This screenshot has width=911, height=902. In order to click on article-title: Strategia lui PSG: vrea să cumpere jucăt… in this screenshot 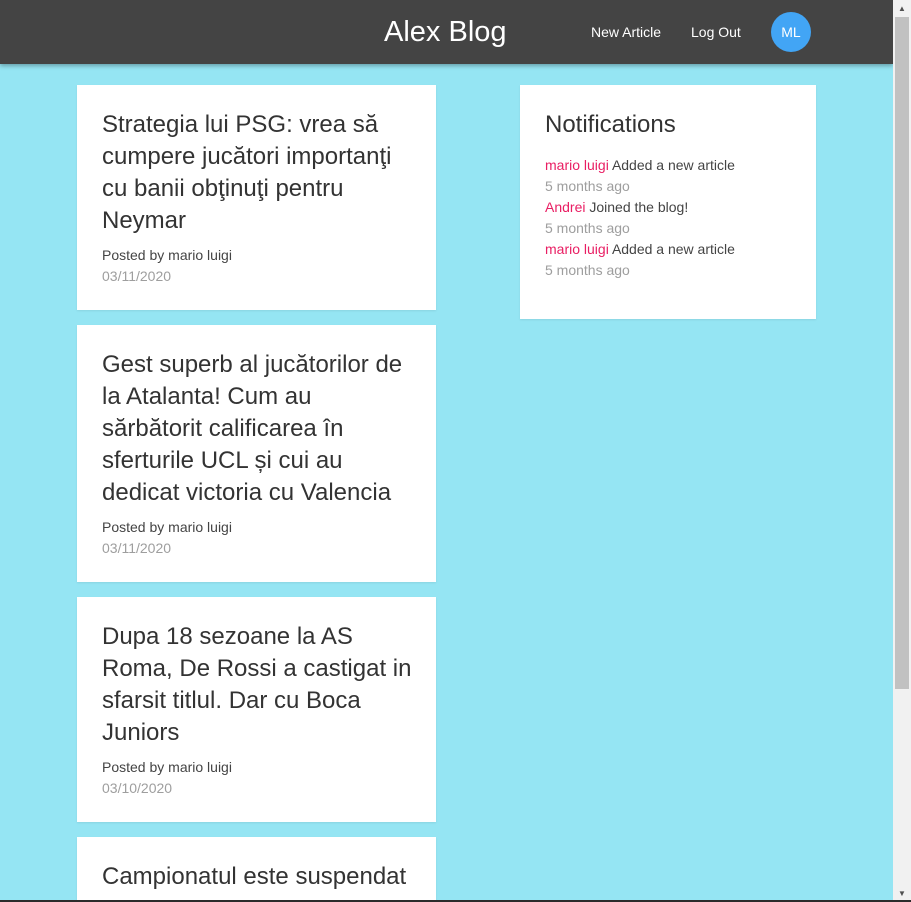, I will do `click(257, 173)`.